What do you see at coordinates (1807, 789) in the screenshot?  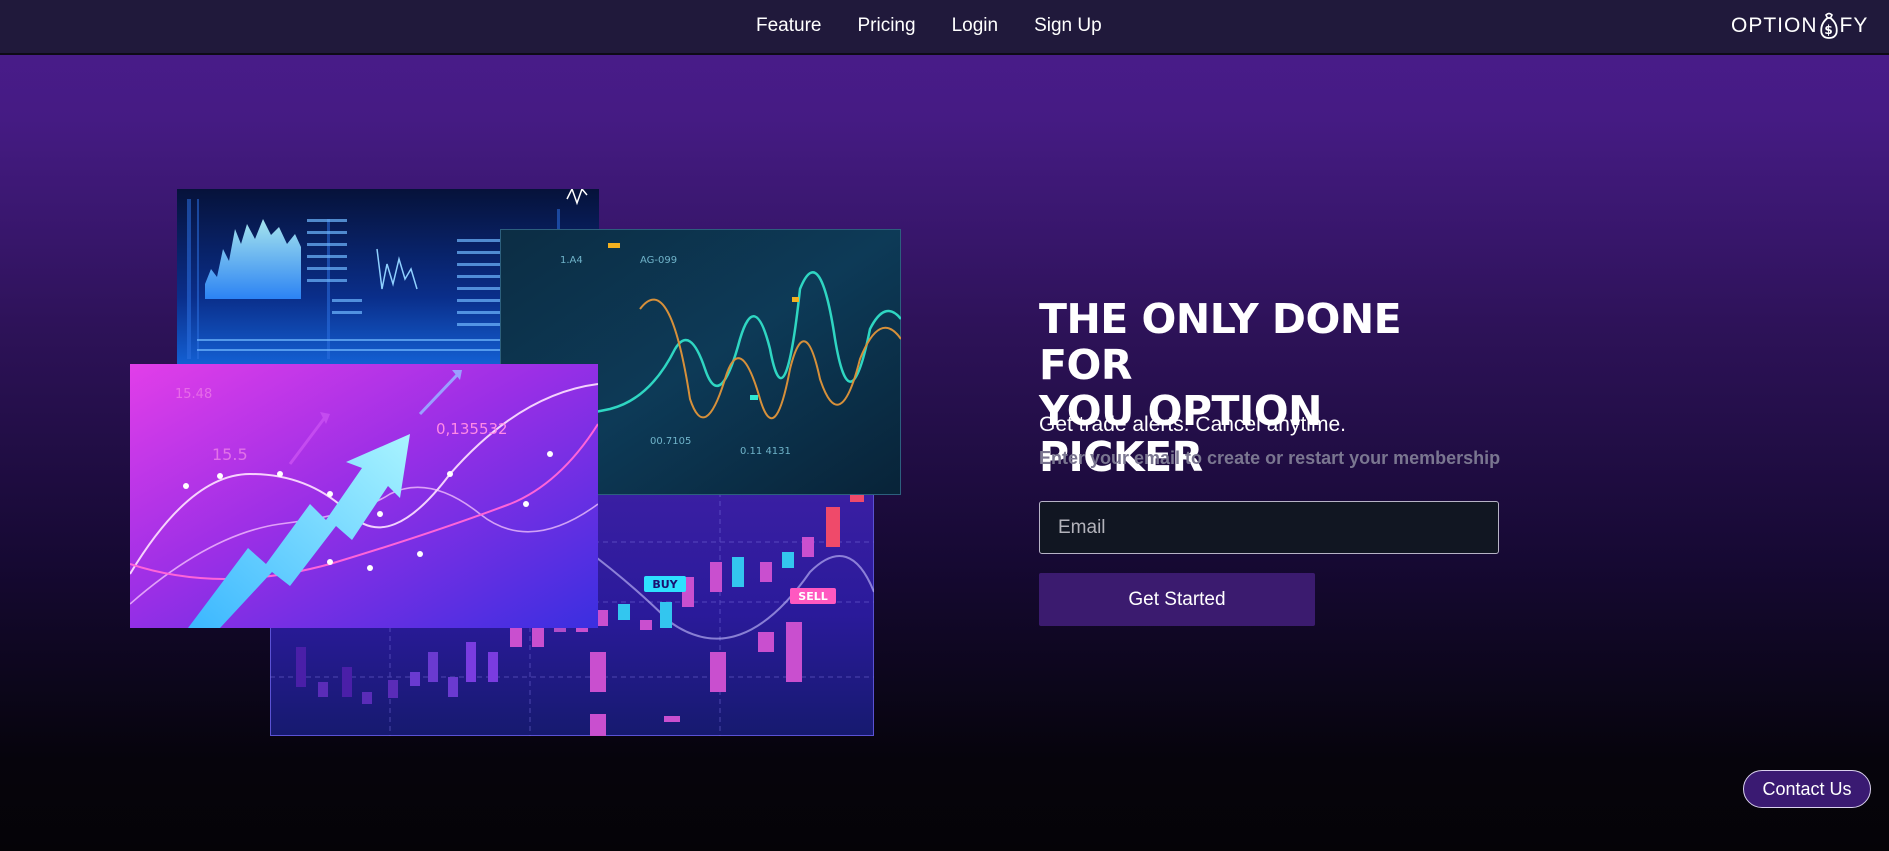 I see `contact-us-button: Contact Us` at bounding box center [1807, 789].